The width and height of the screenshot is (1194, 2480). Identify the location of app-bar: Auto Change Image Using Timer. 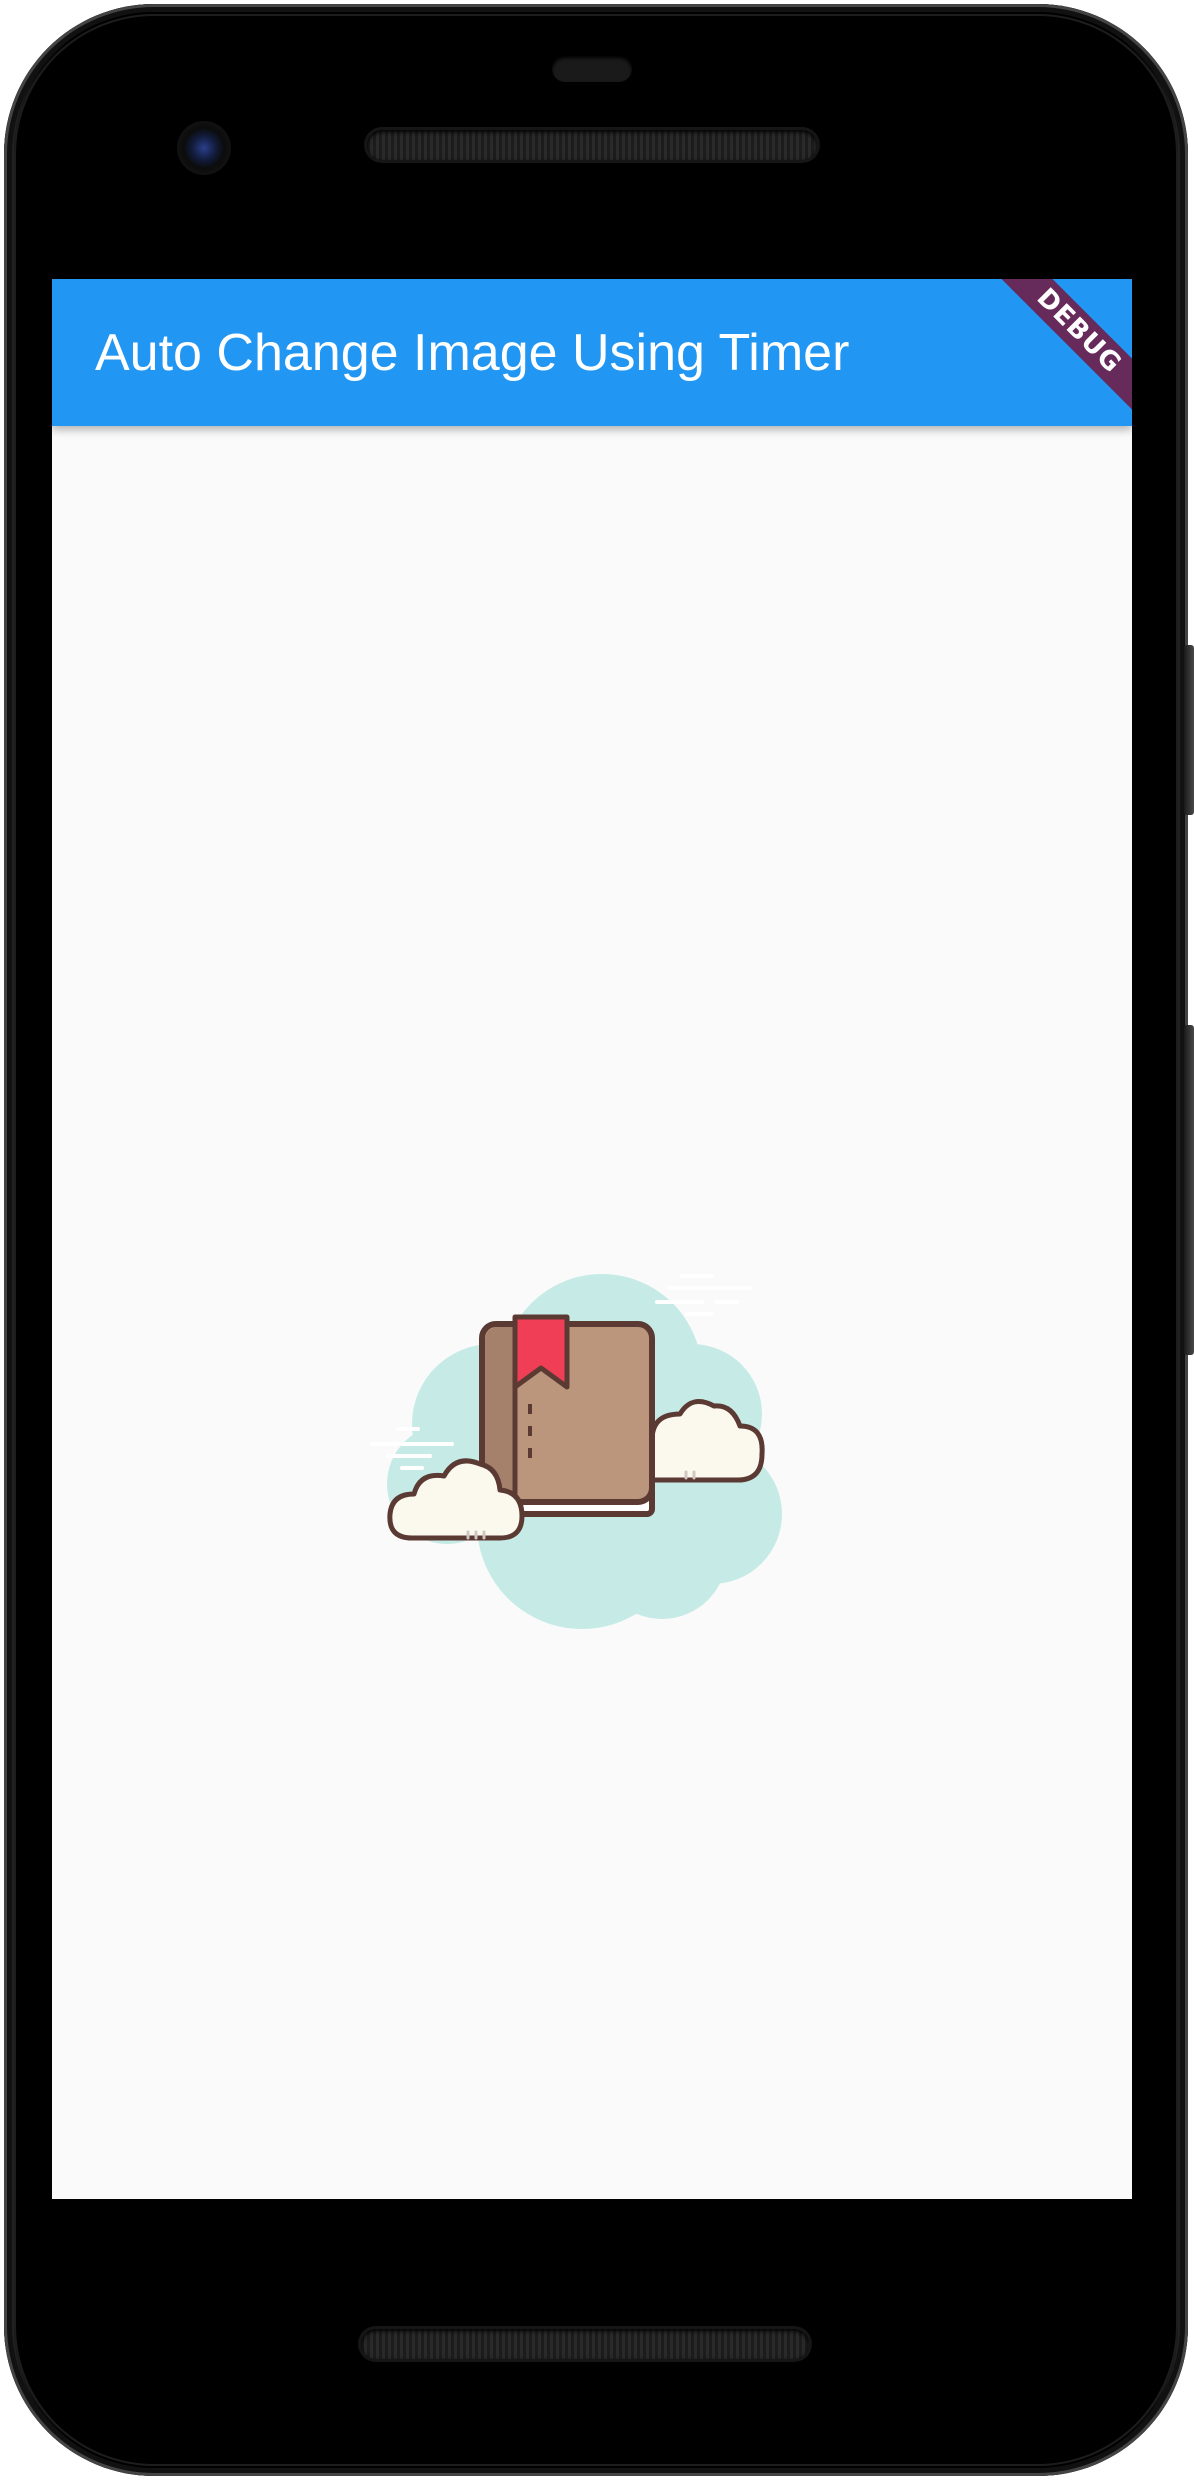
(592, 352).